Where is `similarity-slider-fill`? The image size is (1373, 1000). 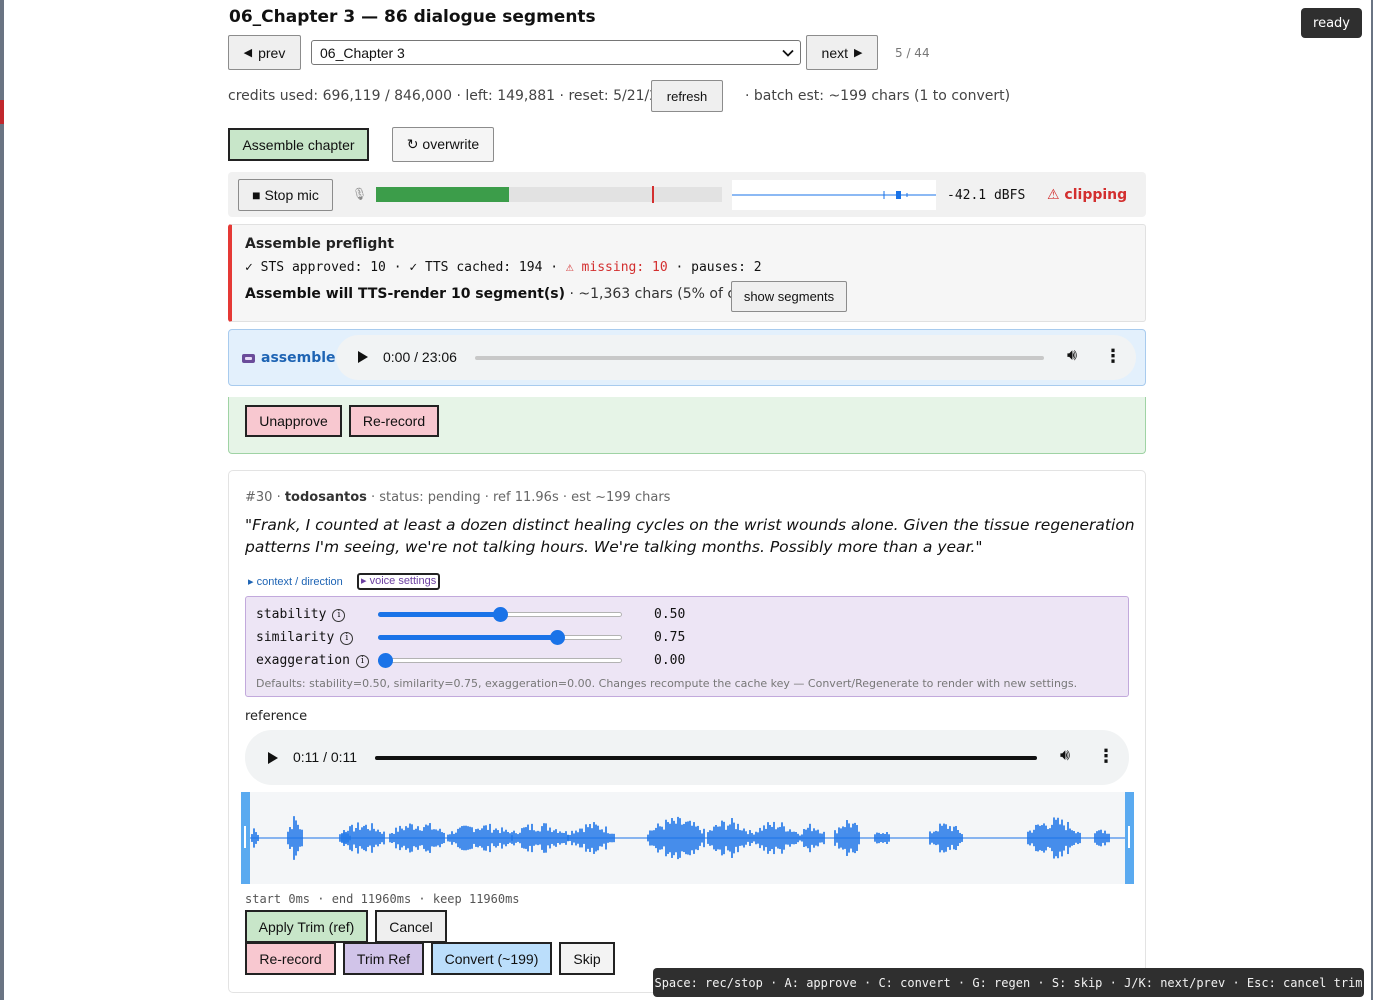 similarity-slider-fill is located at coordinates (468, 637).